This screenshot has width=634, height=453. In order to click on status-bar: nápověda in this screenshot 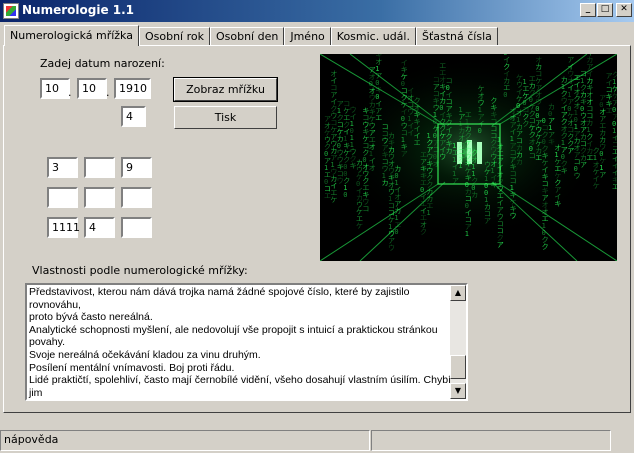, I will do `click(317, 441)`.